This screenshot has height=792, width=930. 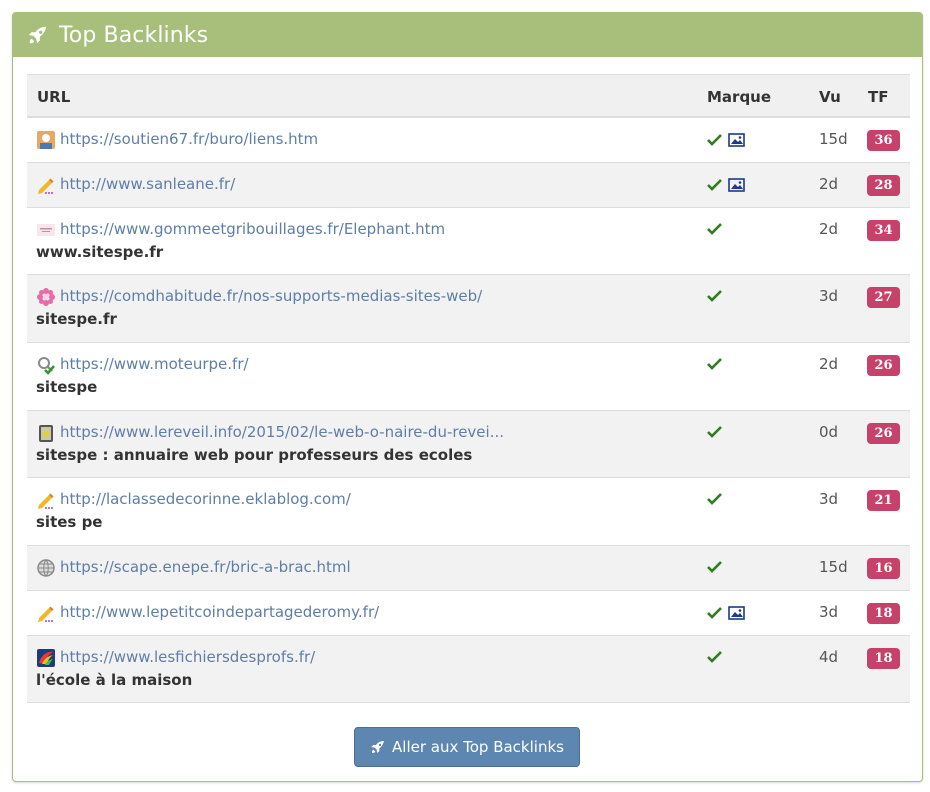 I want to click on tf-badge: 34, so click(x=883, y=230).